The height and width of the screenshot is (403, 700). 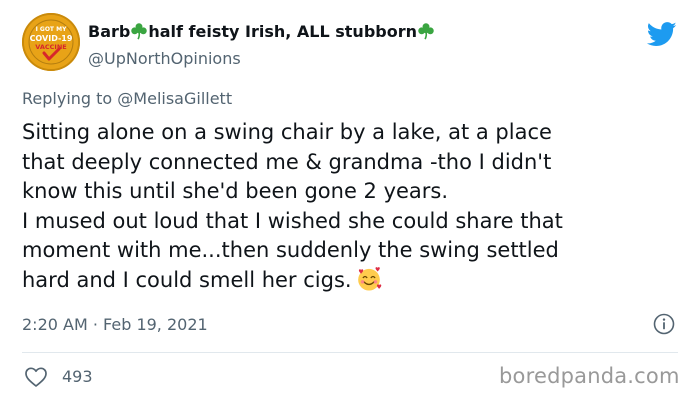 What do you see at coordinates (109, 31) in the screenshot?
I see `display-name-part1: Barb` at bounding box center [109, 31].